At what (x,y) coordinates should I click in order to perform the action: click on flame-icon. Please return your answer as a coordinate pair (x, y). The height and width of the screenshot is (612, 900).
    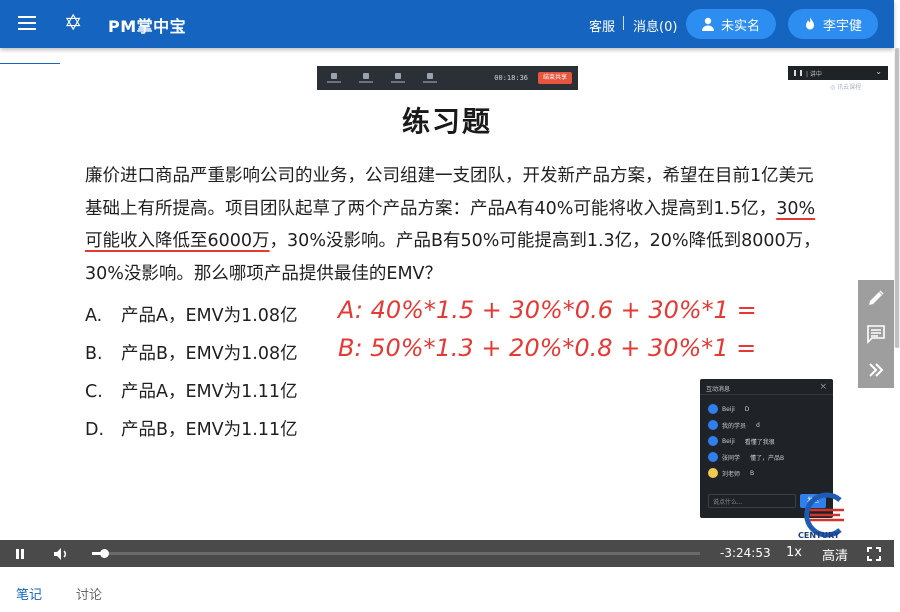
    Looking at the image, I should click on (810, 23).